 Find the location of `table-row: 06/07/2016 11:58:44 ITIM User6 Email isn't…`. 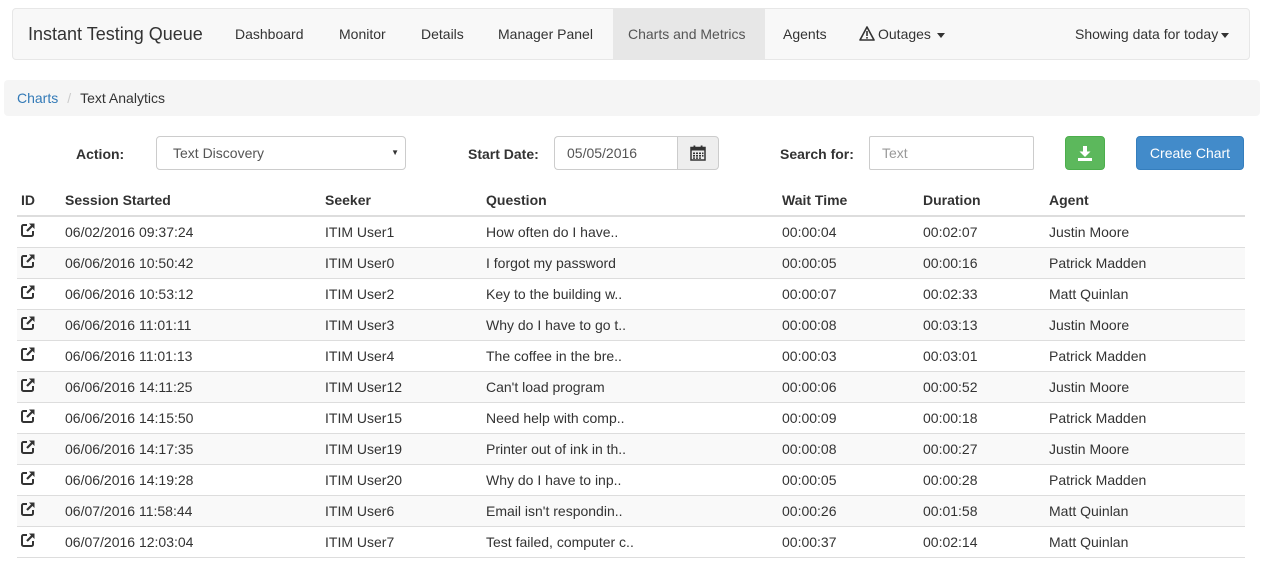

table-row: 06/07/2016 11:58:44 ITIM User6 Email isn't… is located at coordinates (631, 511).